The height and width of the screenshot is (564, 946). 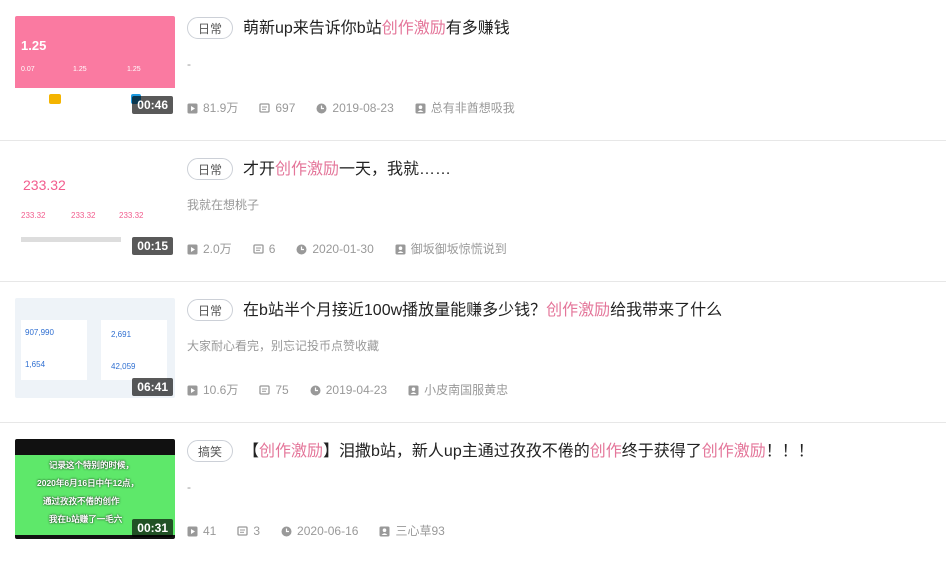 I want to click on upload-date: 2020-01-30, so click(x=335, y=249).